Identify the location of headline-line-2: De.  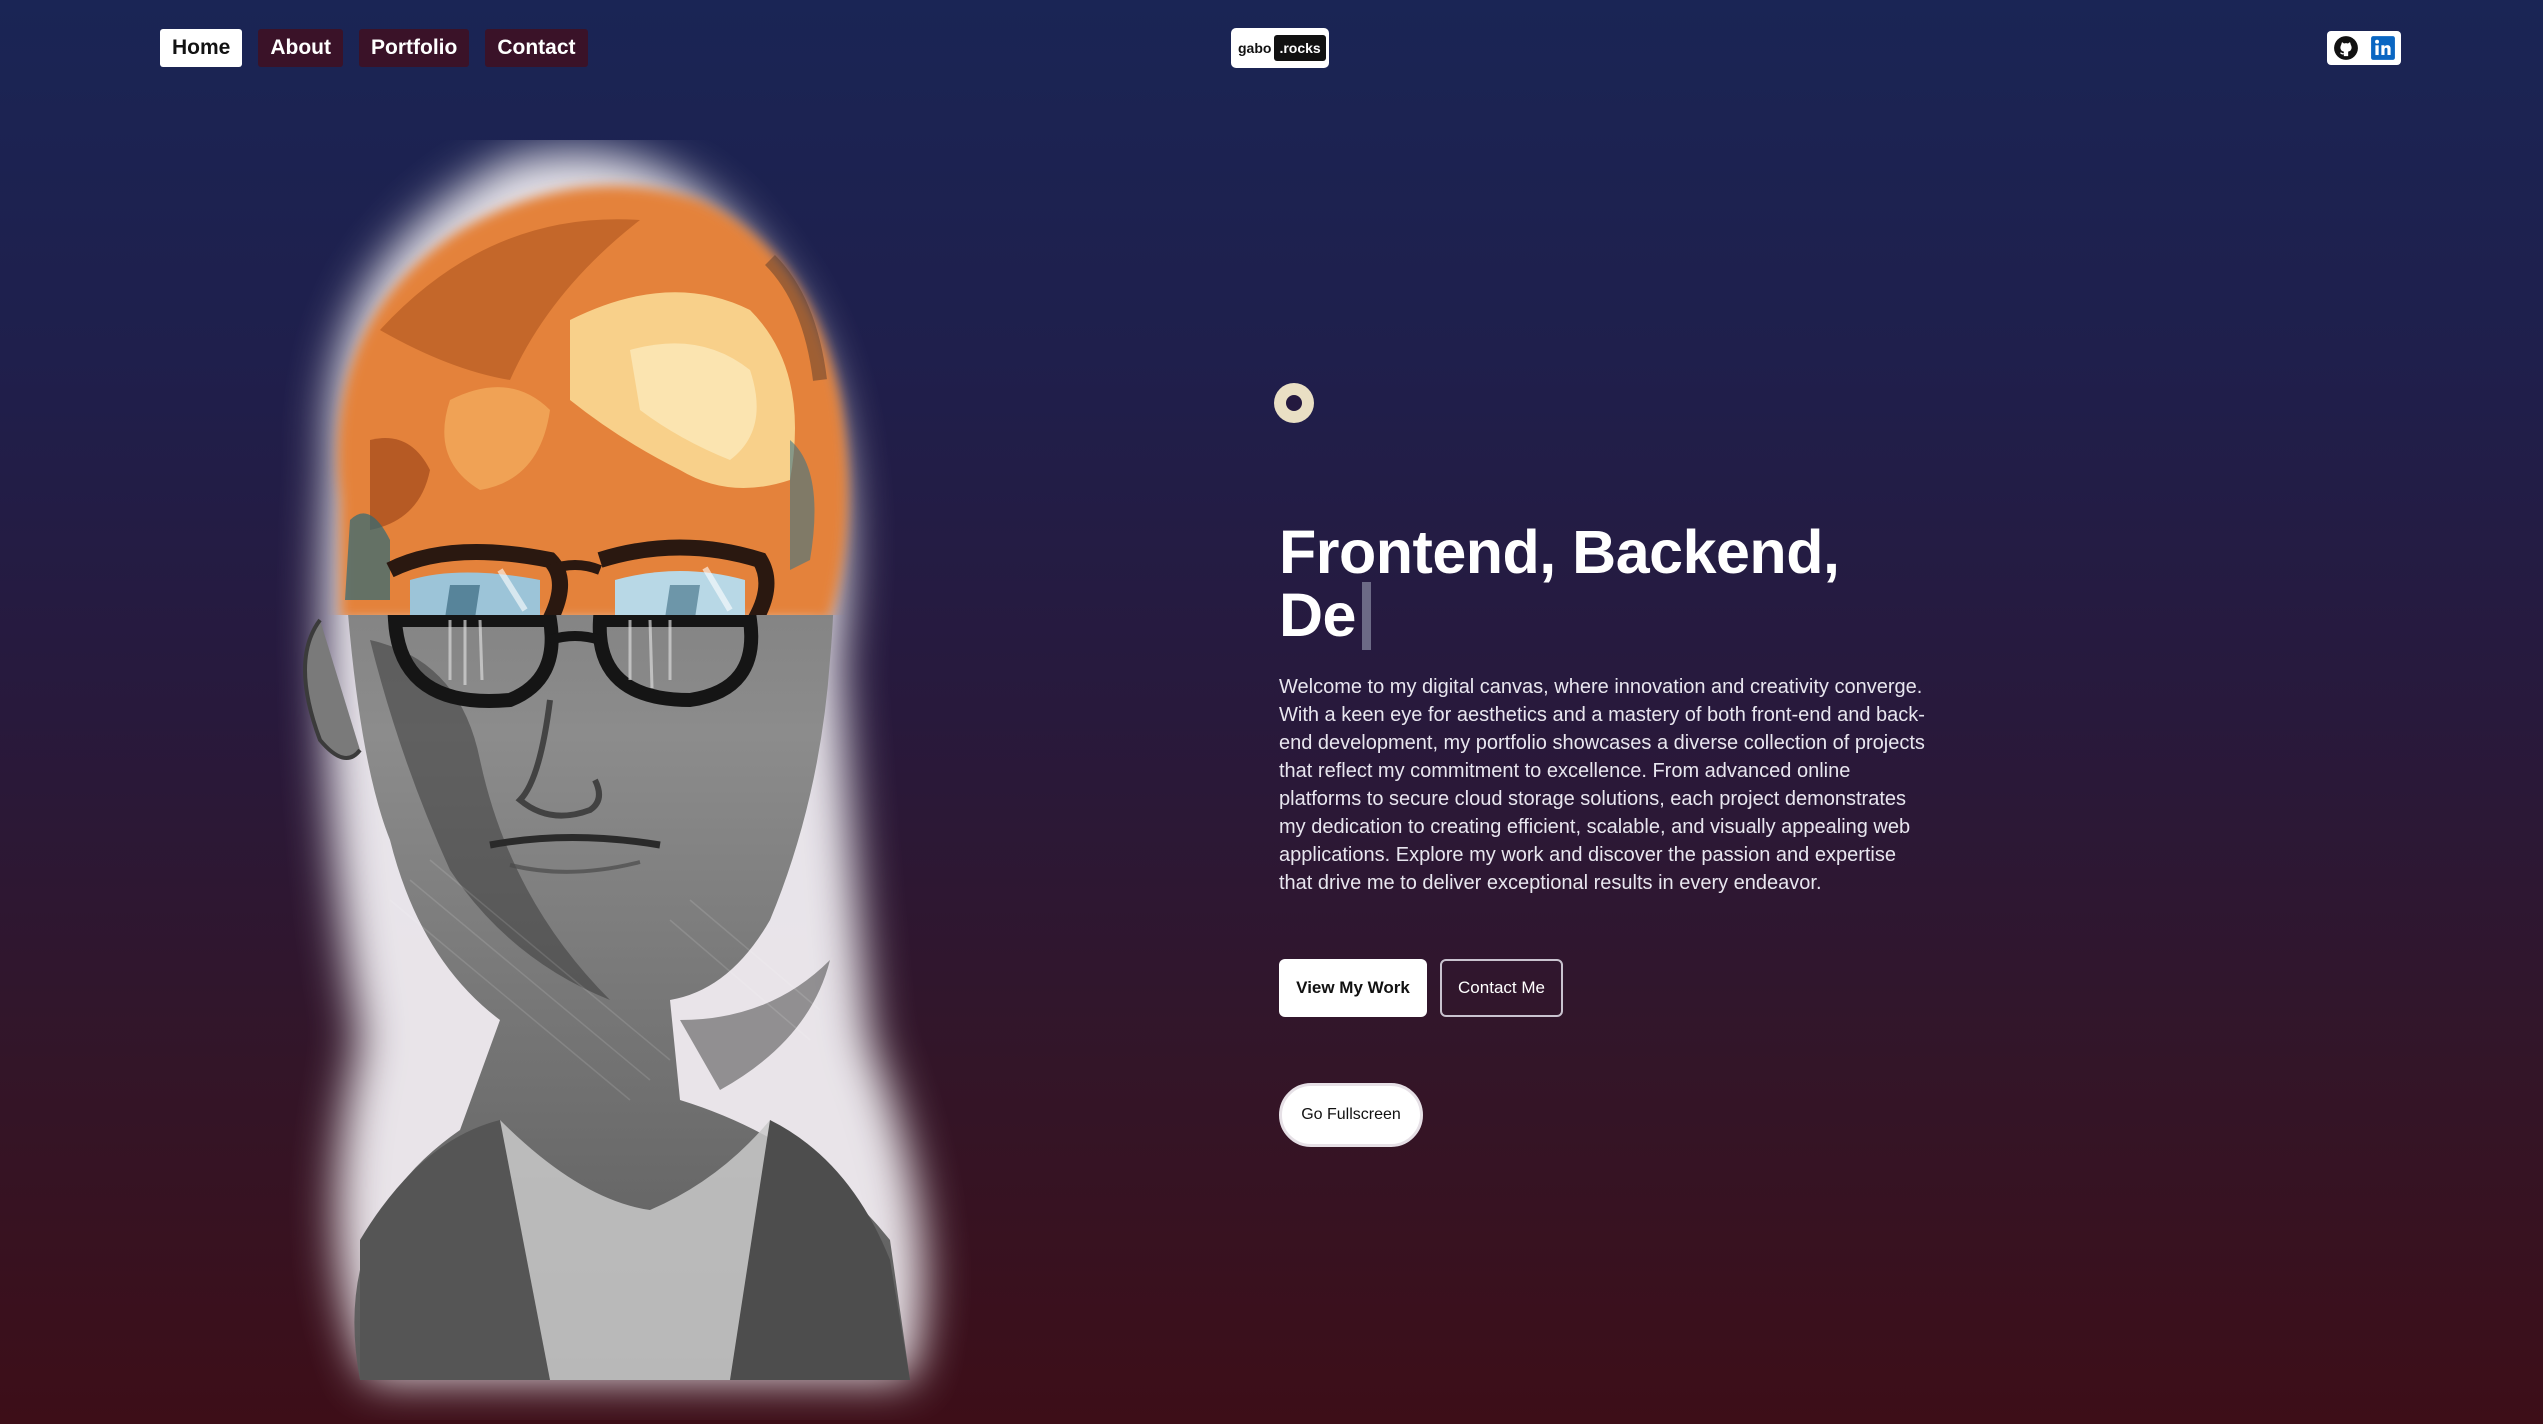
(1317, 615).